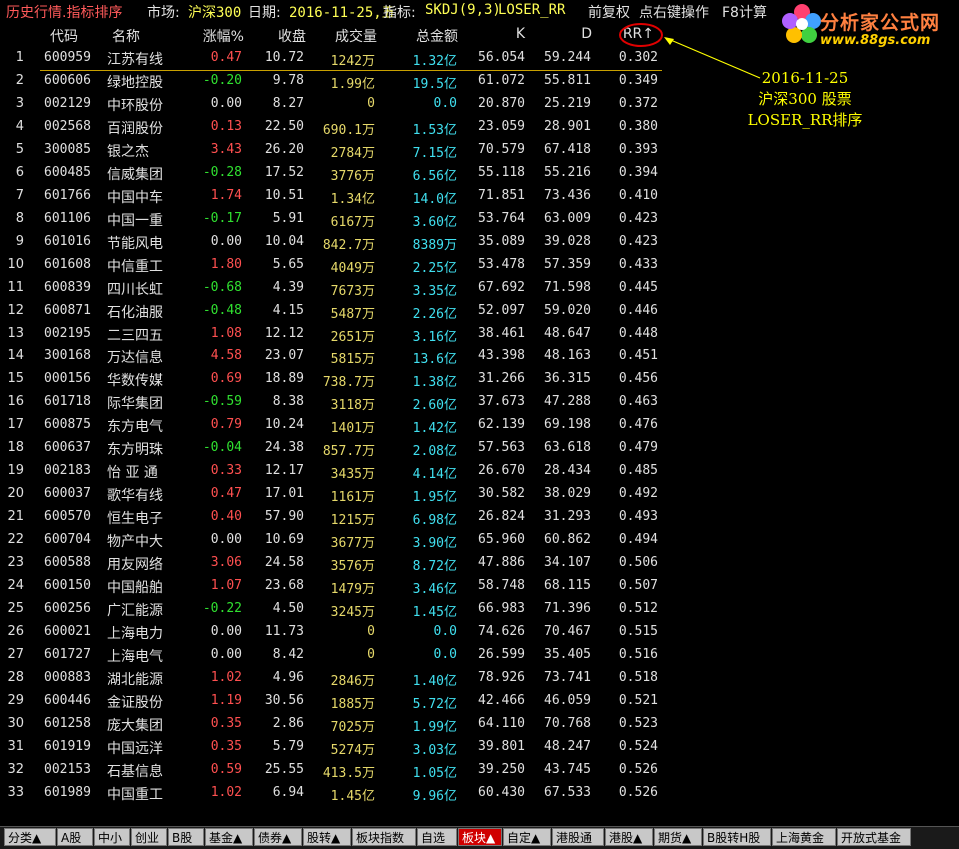 The image size is (959, 849). What do you see at coordinates (874, 837) in the screenshot?
I see `tab-17: 开放式基金` at bounding box center [874, 837].